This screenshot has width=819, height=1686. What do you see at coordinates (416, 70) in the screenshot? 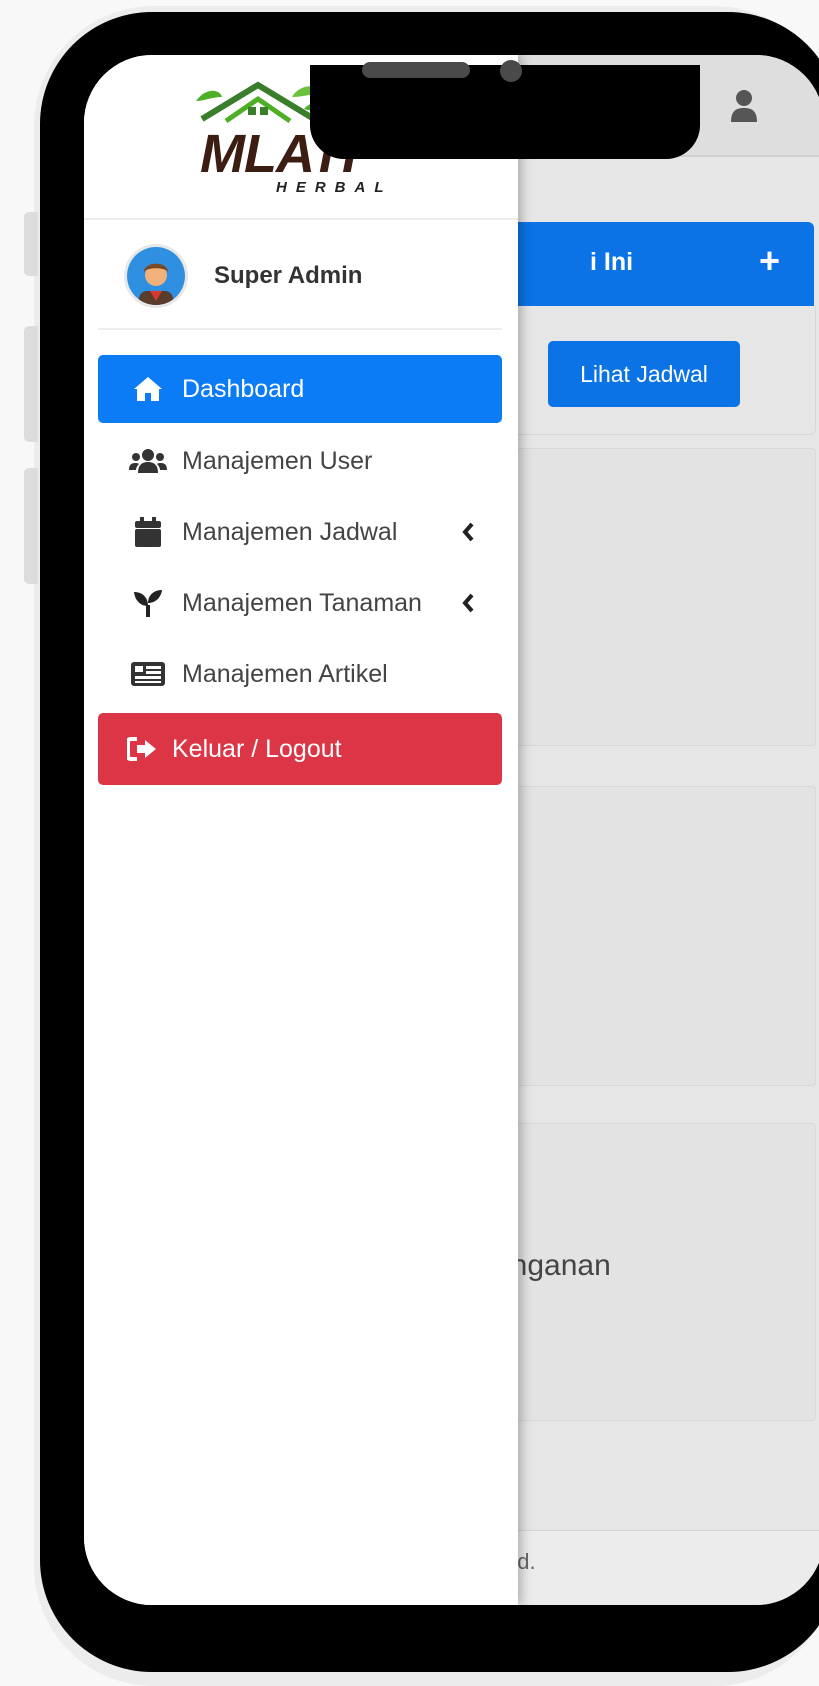
I see `phone-speaker` at bounding box center [416, 70].